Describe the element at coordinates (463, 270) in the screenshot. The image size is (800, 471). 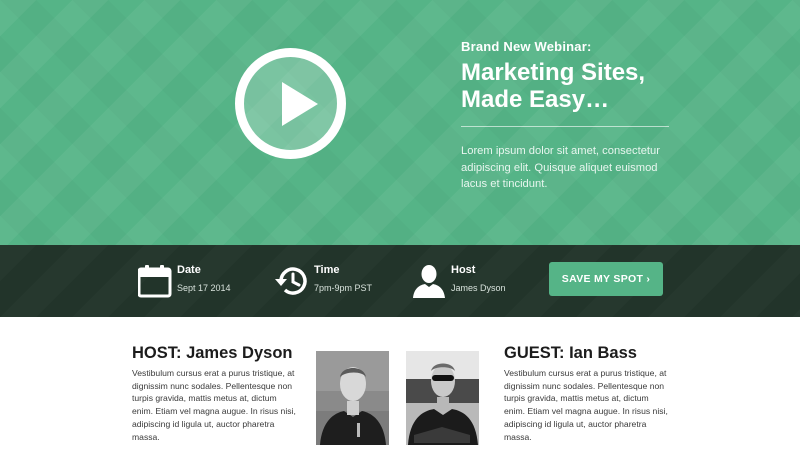
I see `info-host-label: Host` at that location.